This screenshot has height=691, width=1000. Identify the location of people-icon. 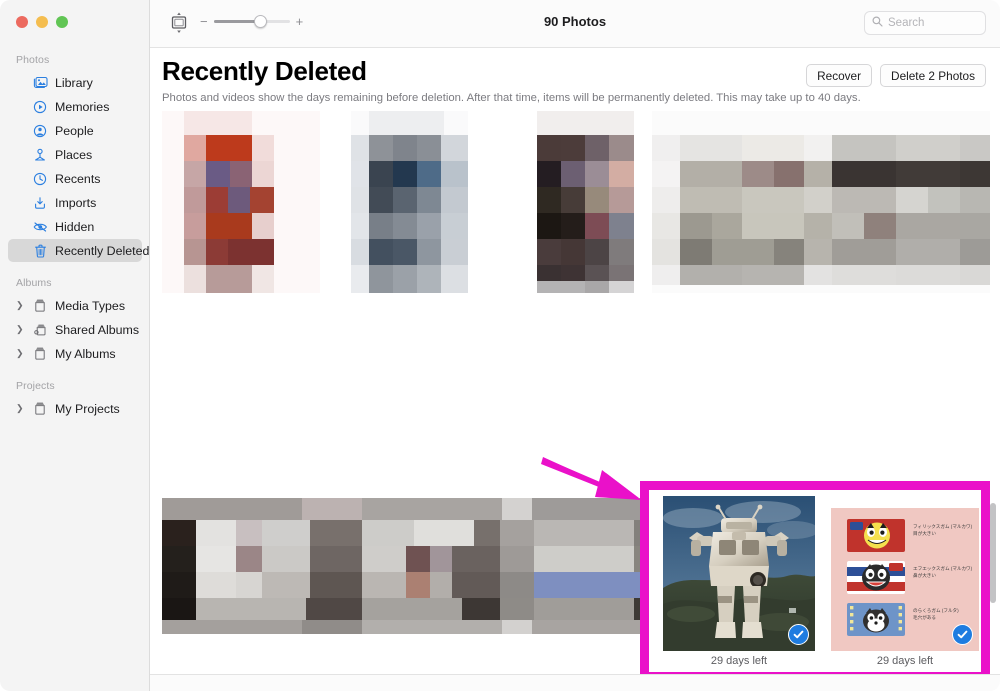
(40, 131).